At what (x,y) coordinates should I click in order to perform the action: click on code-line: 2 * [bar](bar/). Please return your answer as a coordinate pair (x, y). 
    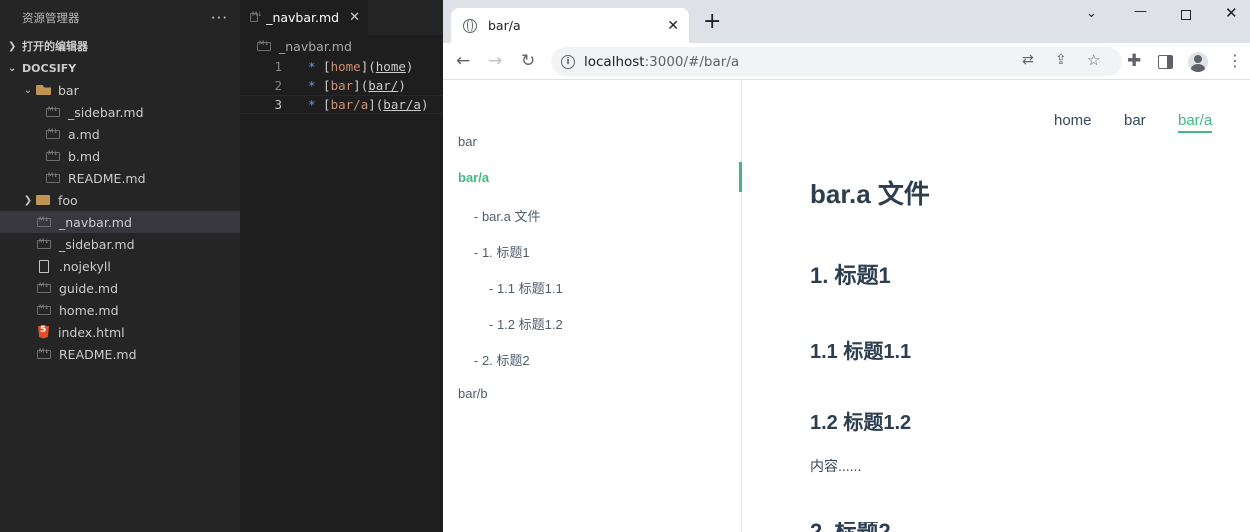
    Looking at the image, I should click on (341, 85).